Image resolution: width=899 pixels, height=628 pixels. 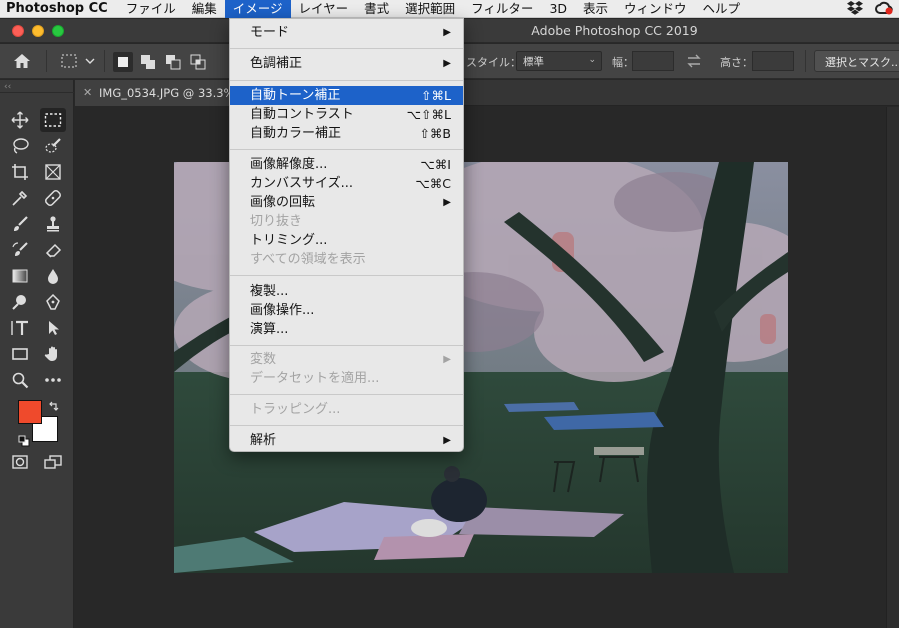 I want to click on rectangular-marquee-tool-icon, so click(x=53, y=120).